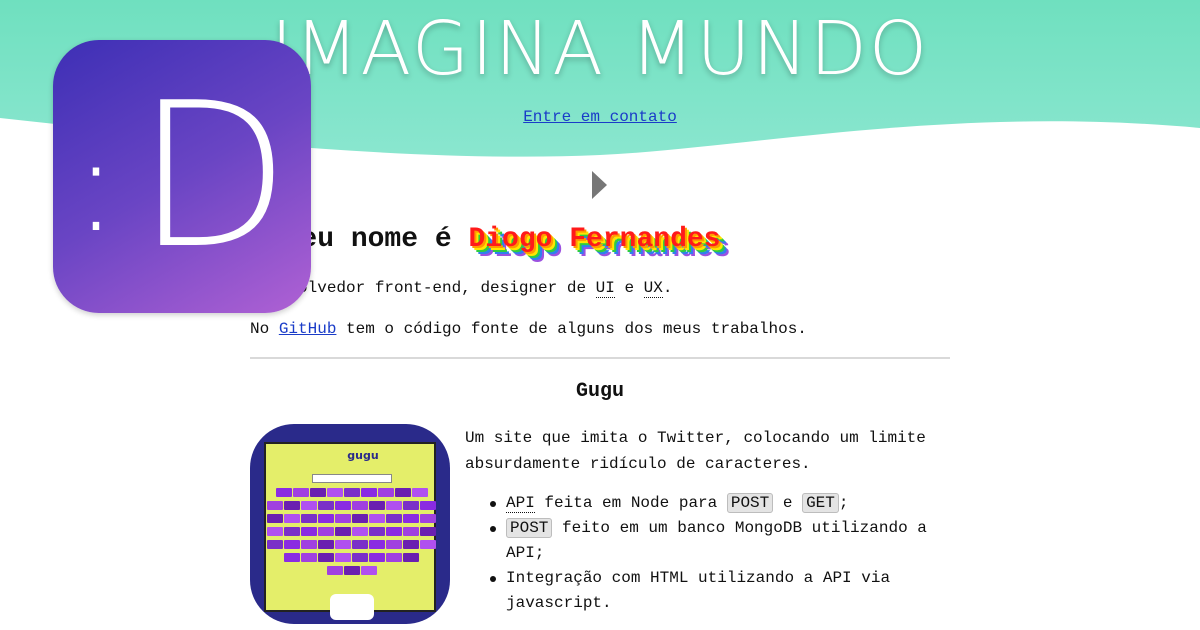 This screenshot has width=1200, height=630. Describe the element at coordinates (630, 503) in the screenshot. I see `feature-text: feita em Node para` at that location.